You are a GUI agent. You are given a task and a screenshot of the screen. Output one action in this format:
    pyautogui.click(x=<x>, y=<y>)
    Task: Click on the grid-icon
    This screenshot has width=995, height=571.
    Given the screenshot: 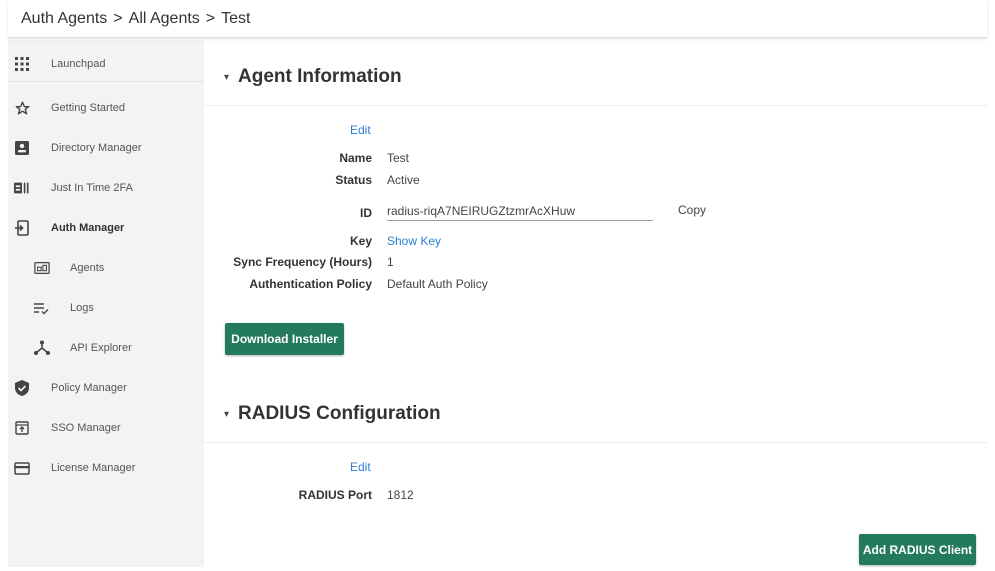 What is the action you would take?
    pyautogui.click(x=22, y=64)
    